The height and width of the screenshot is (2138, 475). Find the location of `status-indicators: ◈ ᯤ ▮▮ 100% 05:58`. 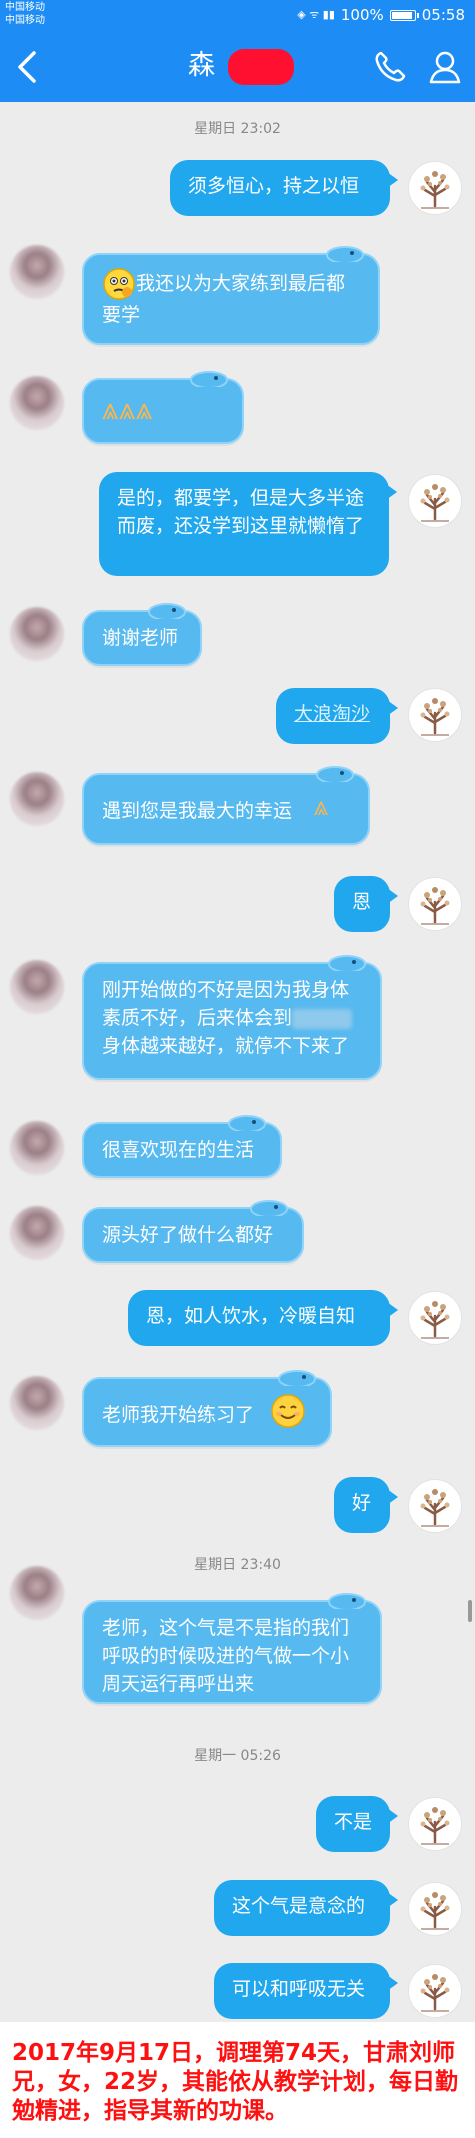

status-indicators: ◈ ᯤ ▮▮ 100% 05:58 is located at coordinates (381, 15).